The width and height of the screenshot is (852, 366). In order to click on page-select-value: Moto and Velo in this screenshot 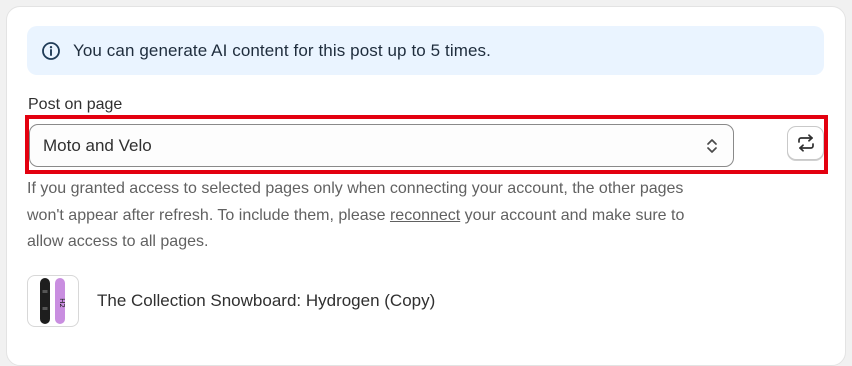, I will do `click(97, 145)`.